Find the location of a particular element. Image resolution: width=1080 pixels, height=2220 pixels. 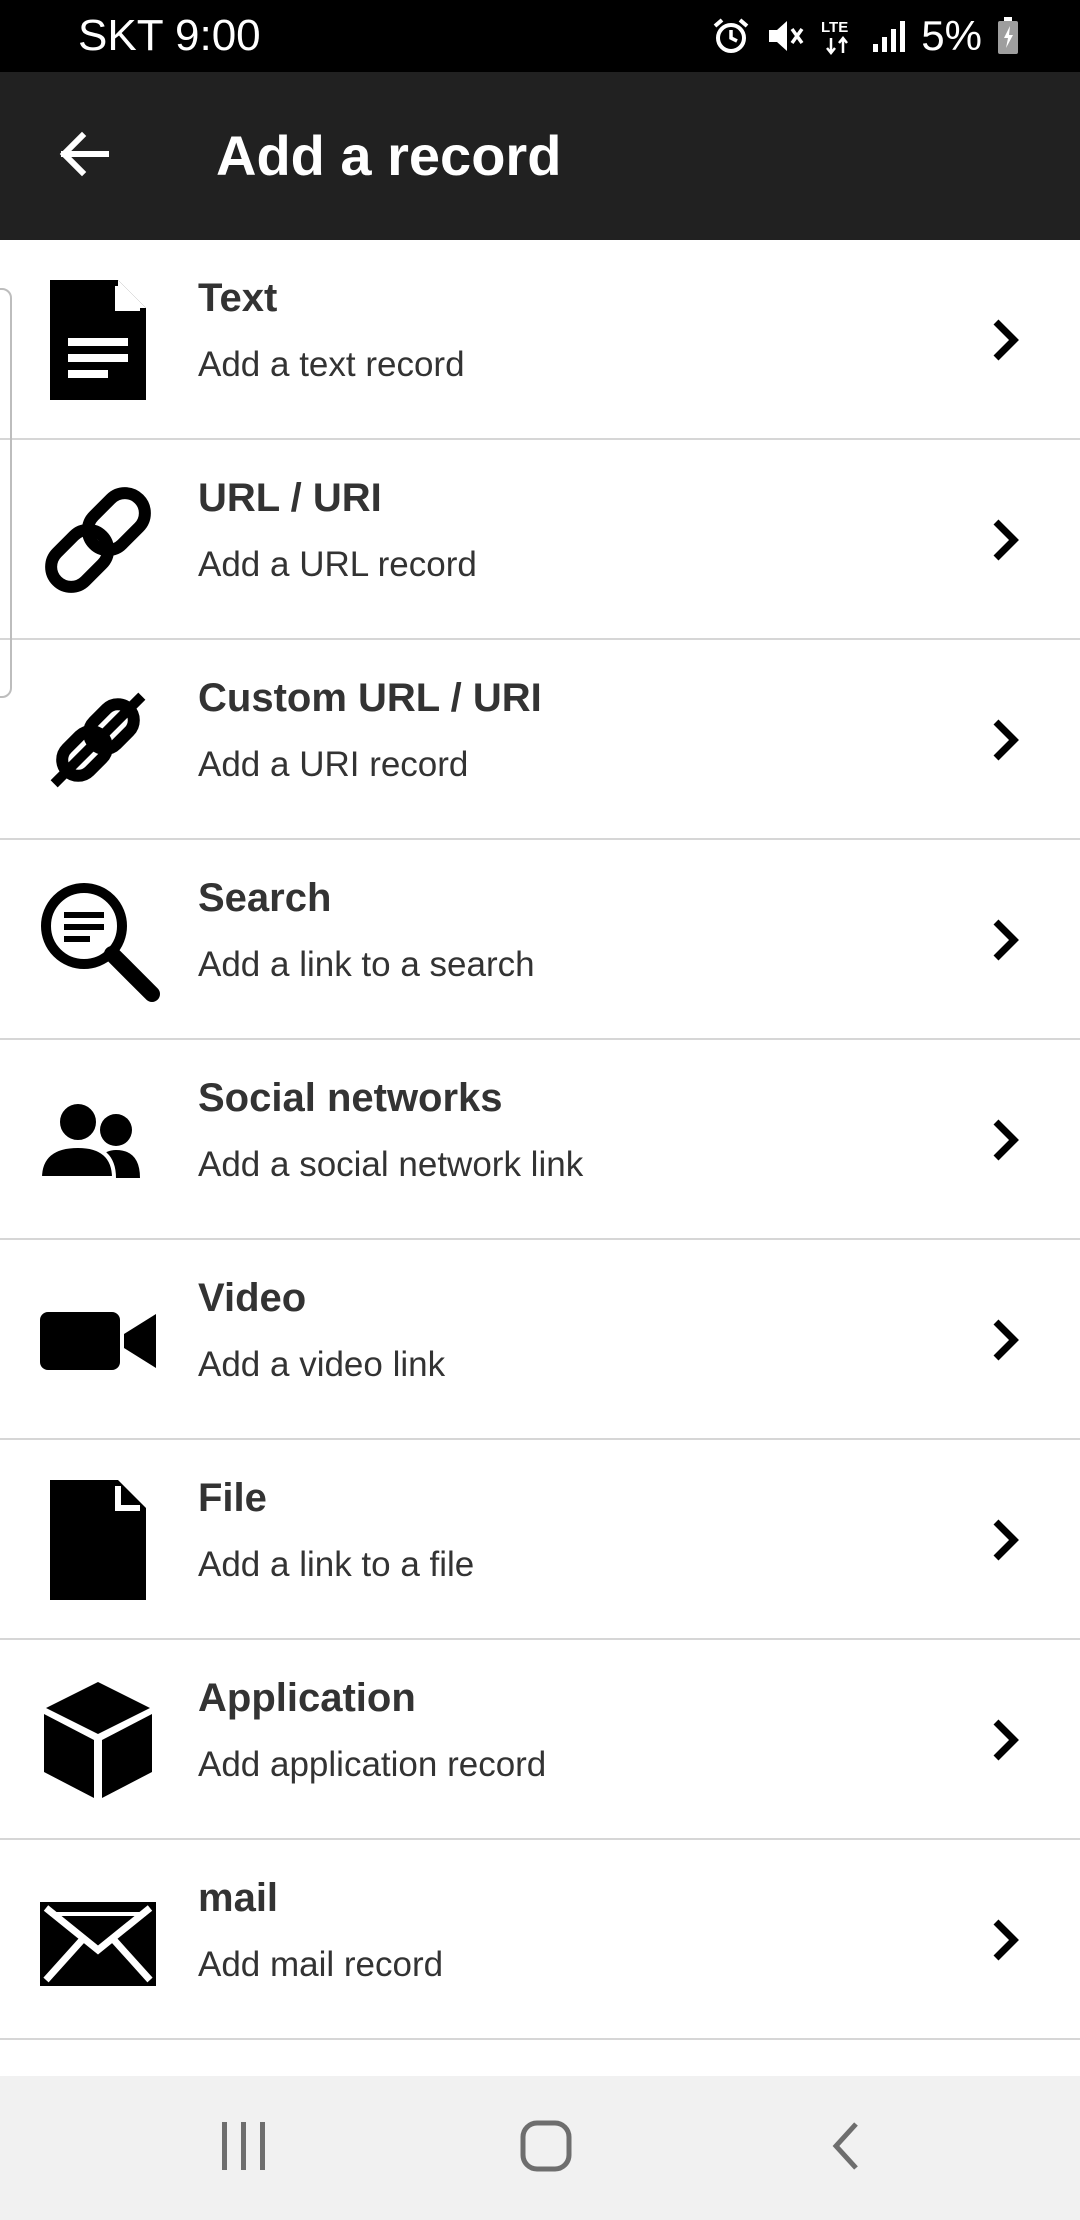

record-title: Application is located at coordinates (307, 1698).